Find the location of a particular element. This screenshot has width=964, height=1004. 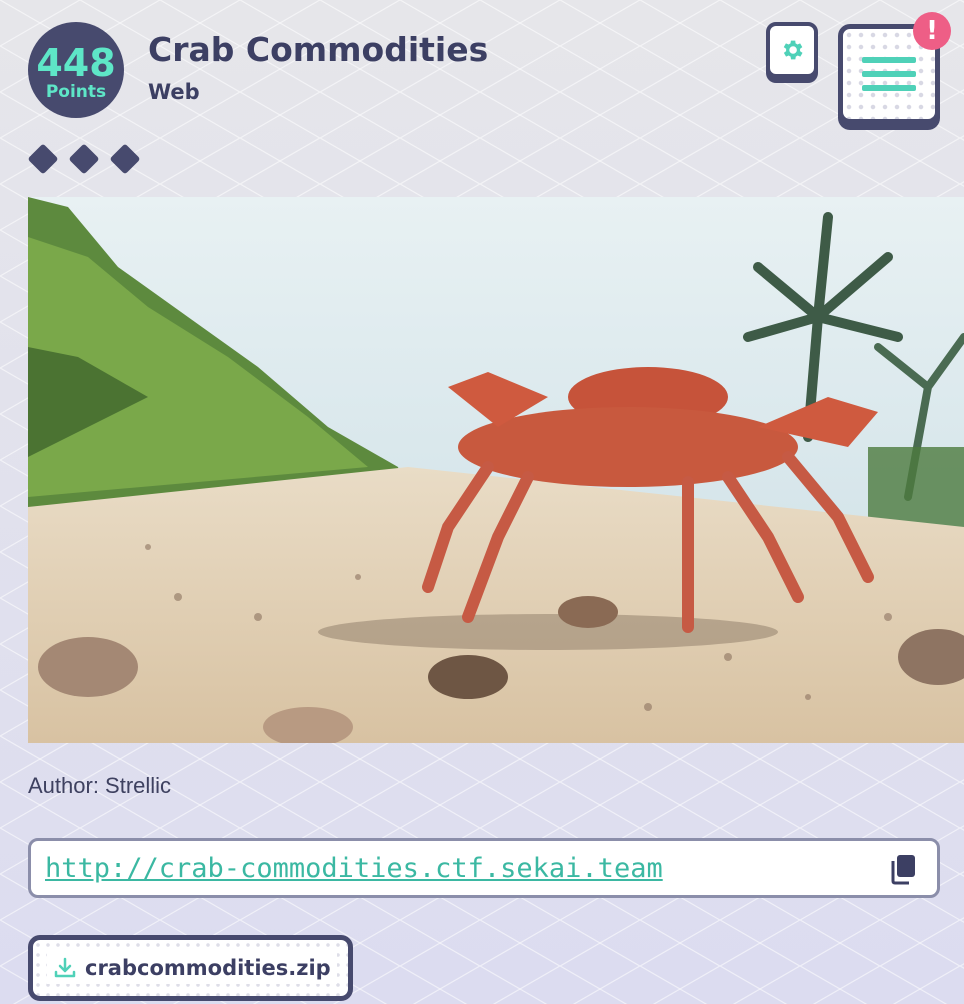

download-file-button: crabcommodities.zip is located at coordinates (190, 968).